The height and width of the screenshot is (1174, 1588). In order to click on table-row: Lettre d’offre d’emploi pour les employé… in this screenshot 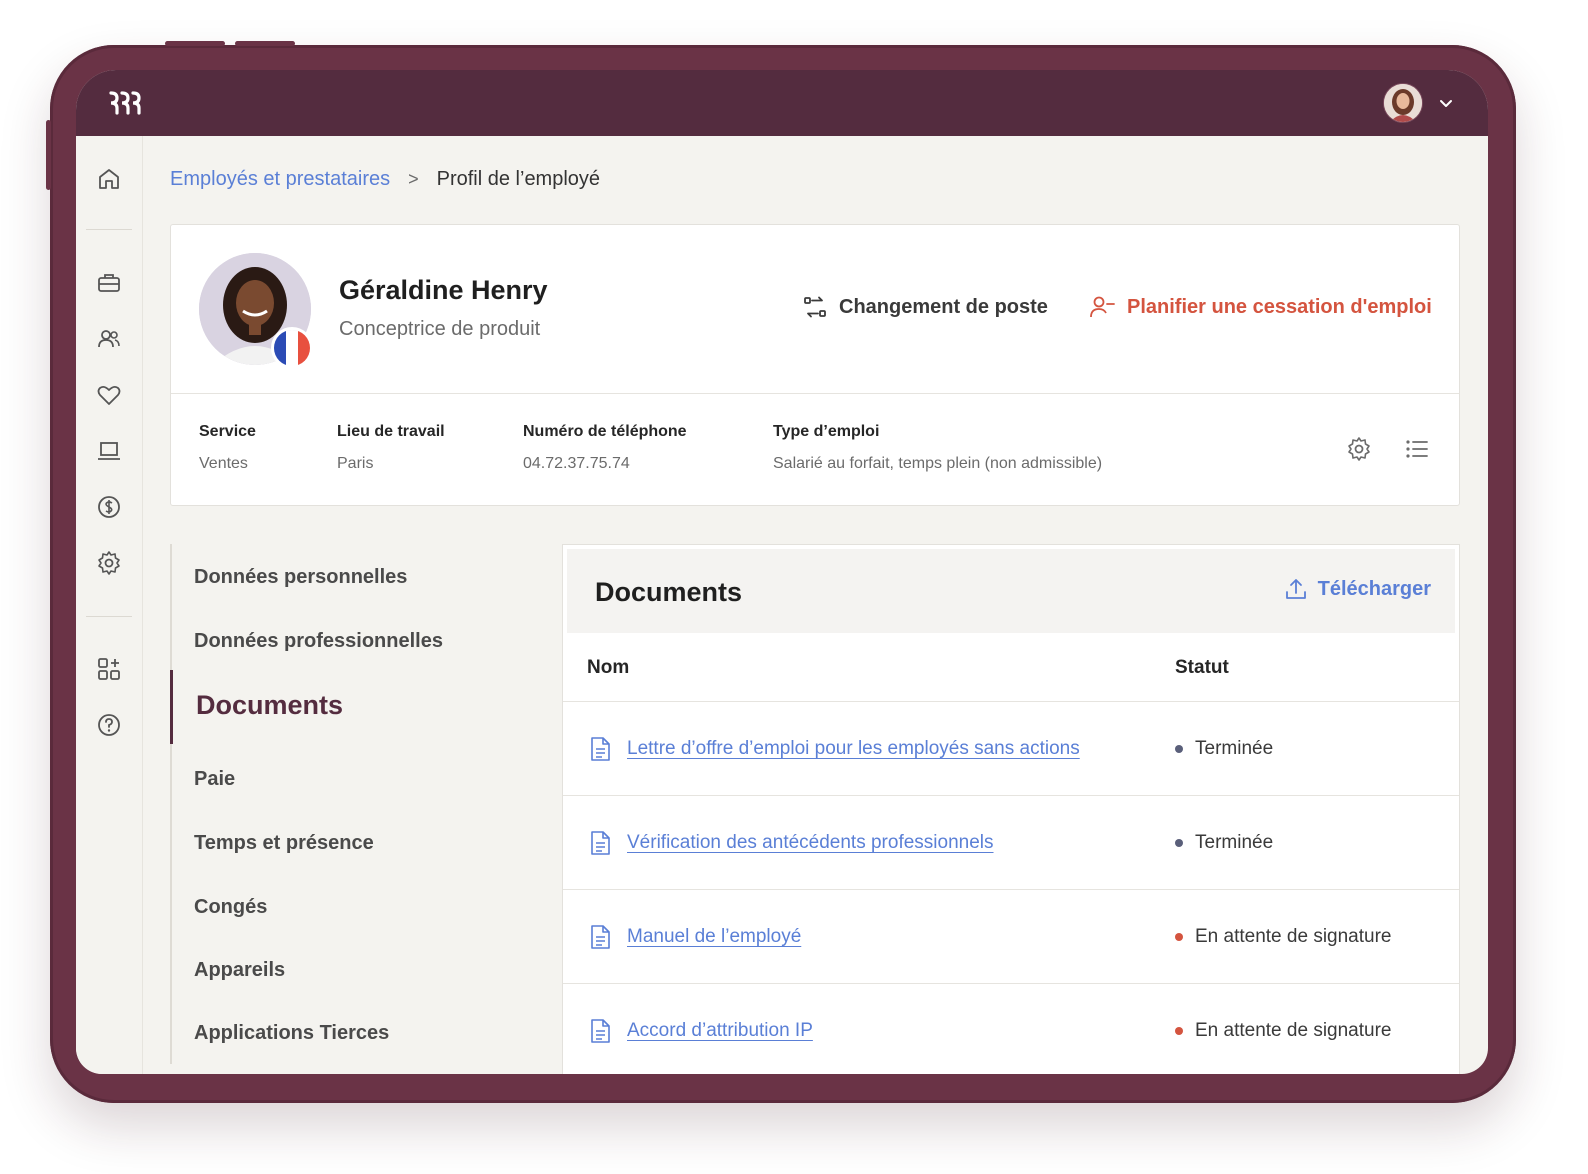, I will do `click(1011, 748)`.